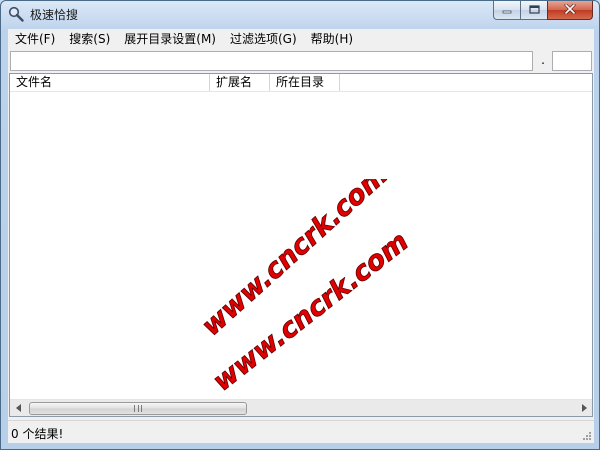 The height and width of the screenshot is (450, 600). I want to click on menu-file: 文件(F), so click(35, 39).